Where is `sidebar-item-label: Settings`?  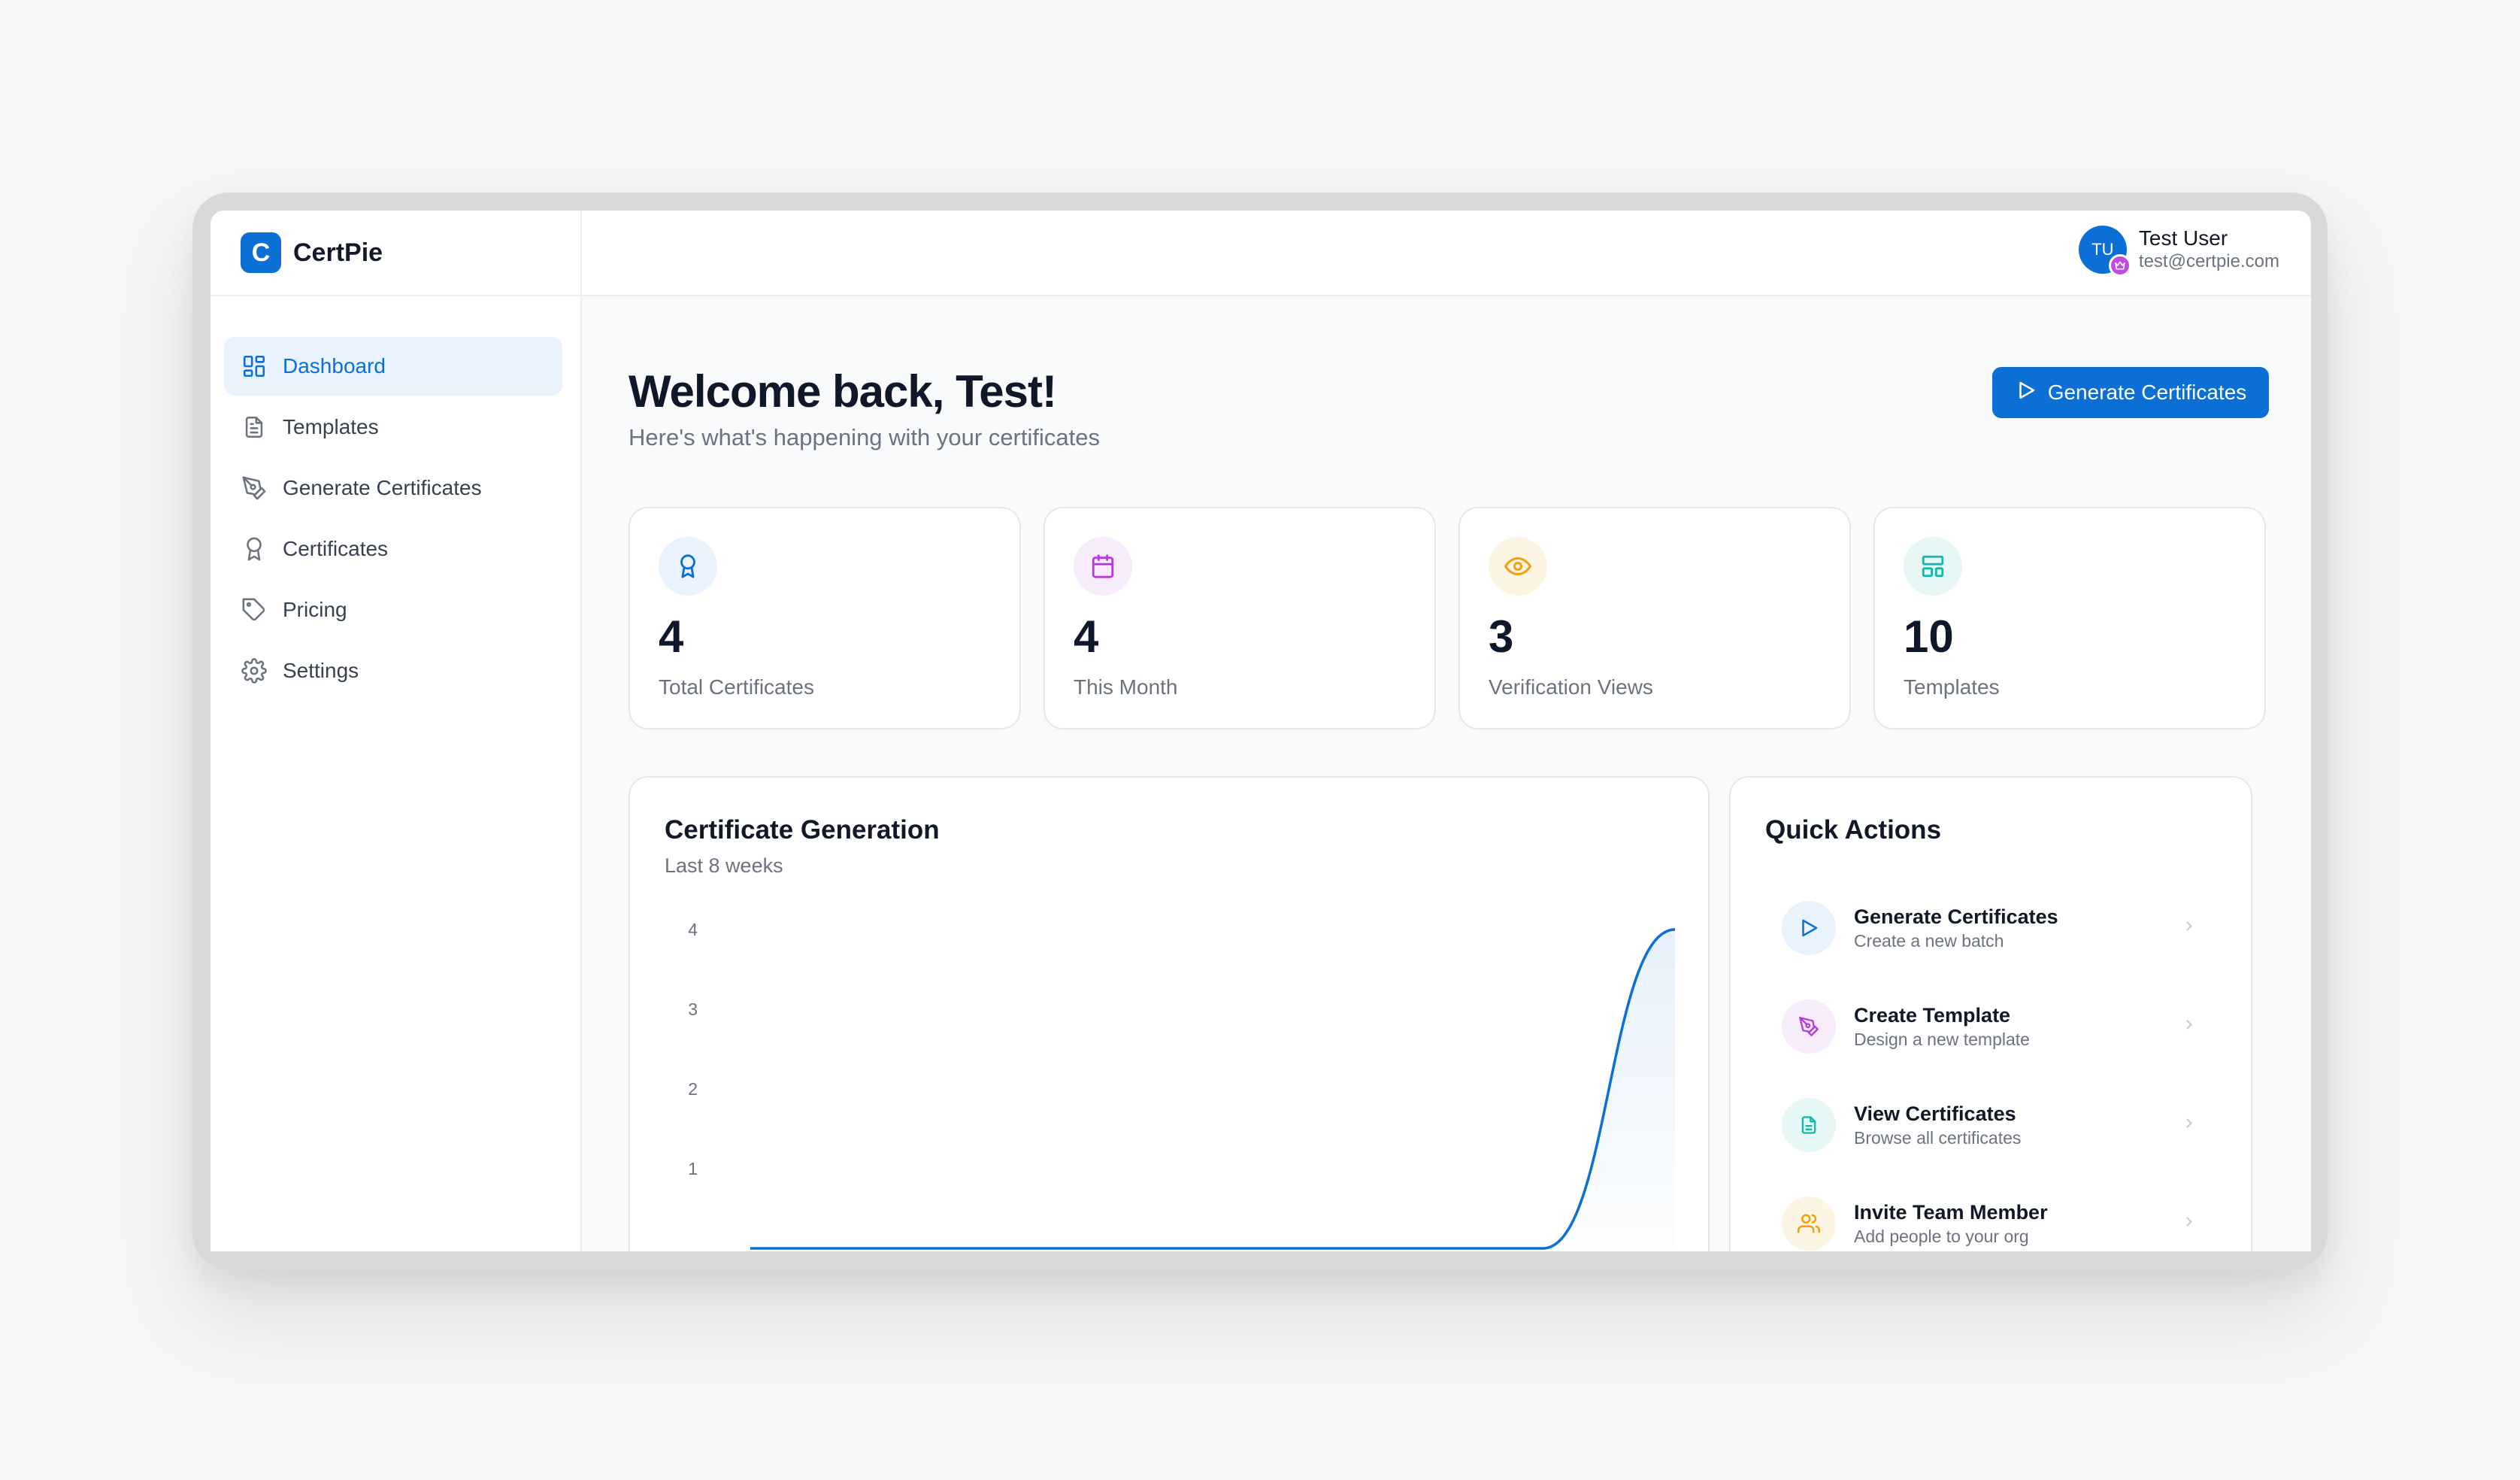
sidebar-item-label: Settings is located at coordinates (321, 671).